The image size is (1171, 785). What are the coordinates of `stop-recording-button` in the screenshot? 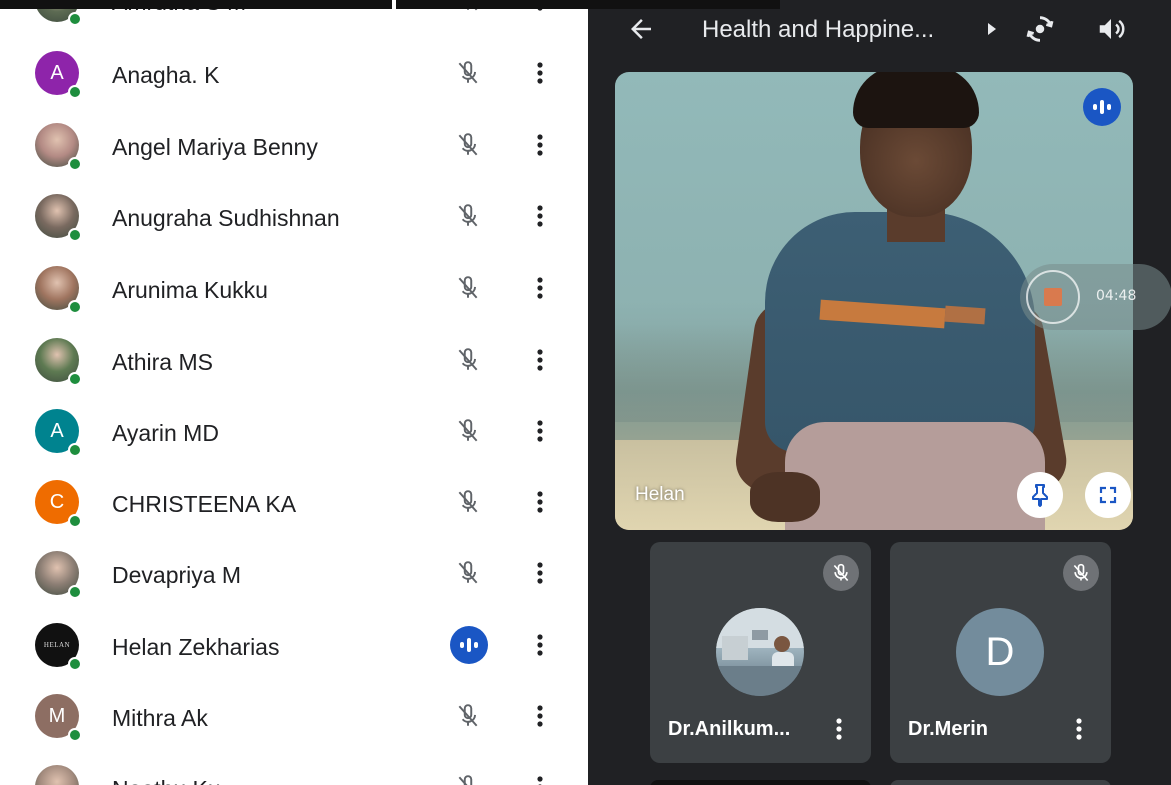 It's located at (1053, 297).